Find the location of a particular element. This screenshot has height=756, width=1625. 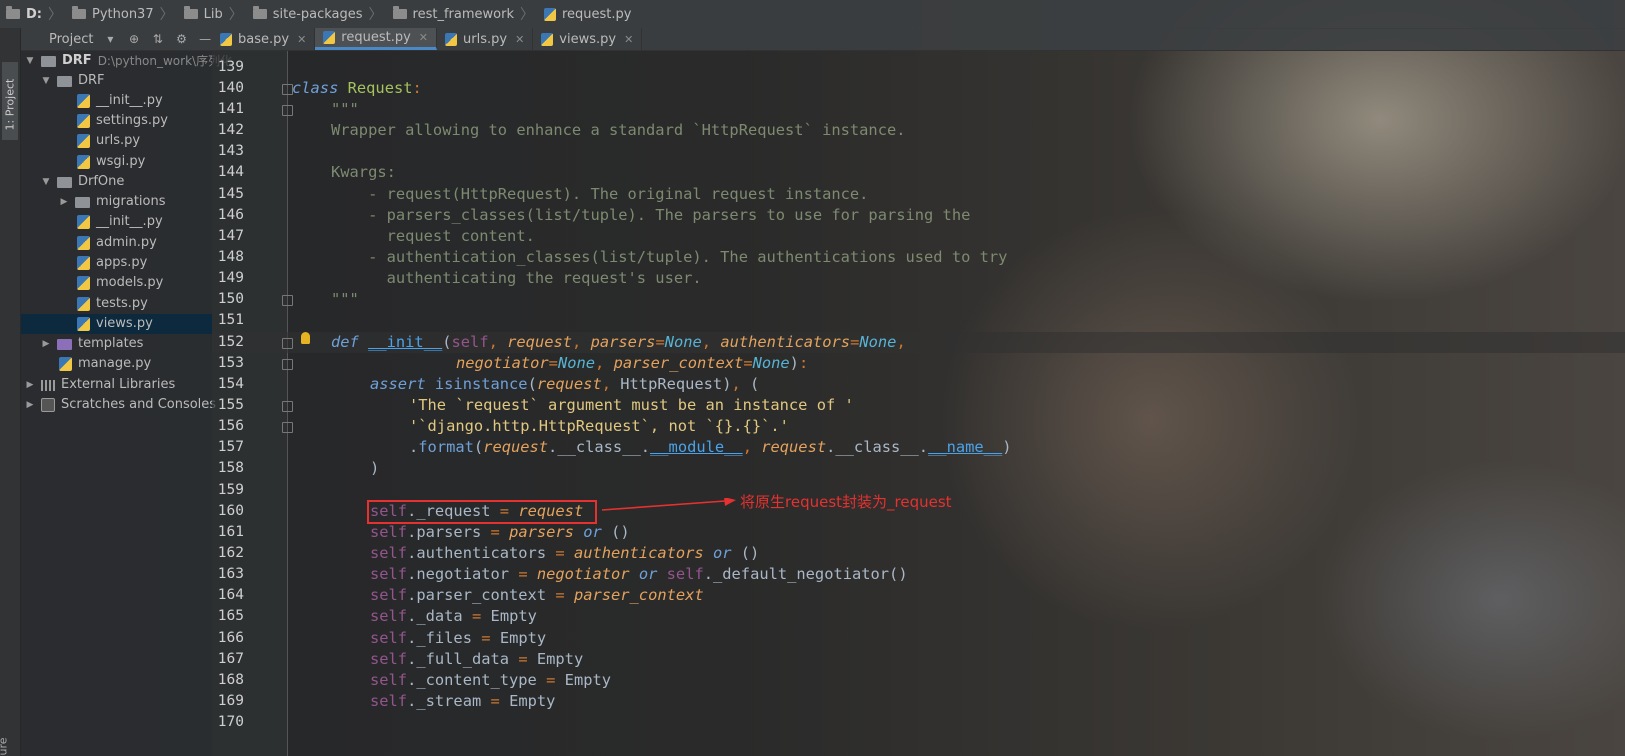

tree-item-folder: ▼ DrfOne is located at coordinates (83, 182).